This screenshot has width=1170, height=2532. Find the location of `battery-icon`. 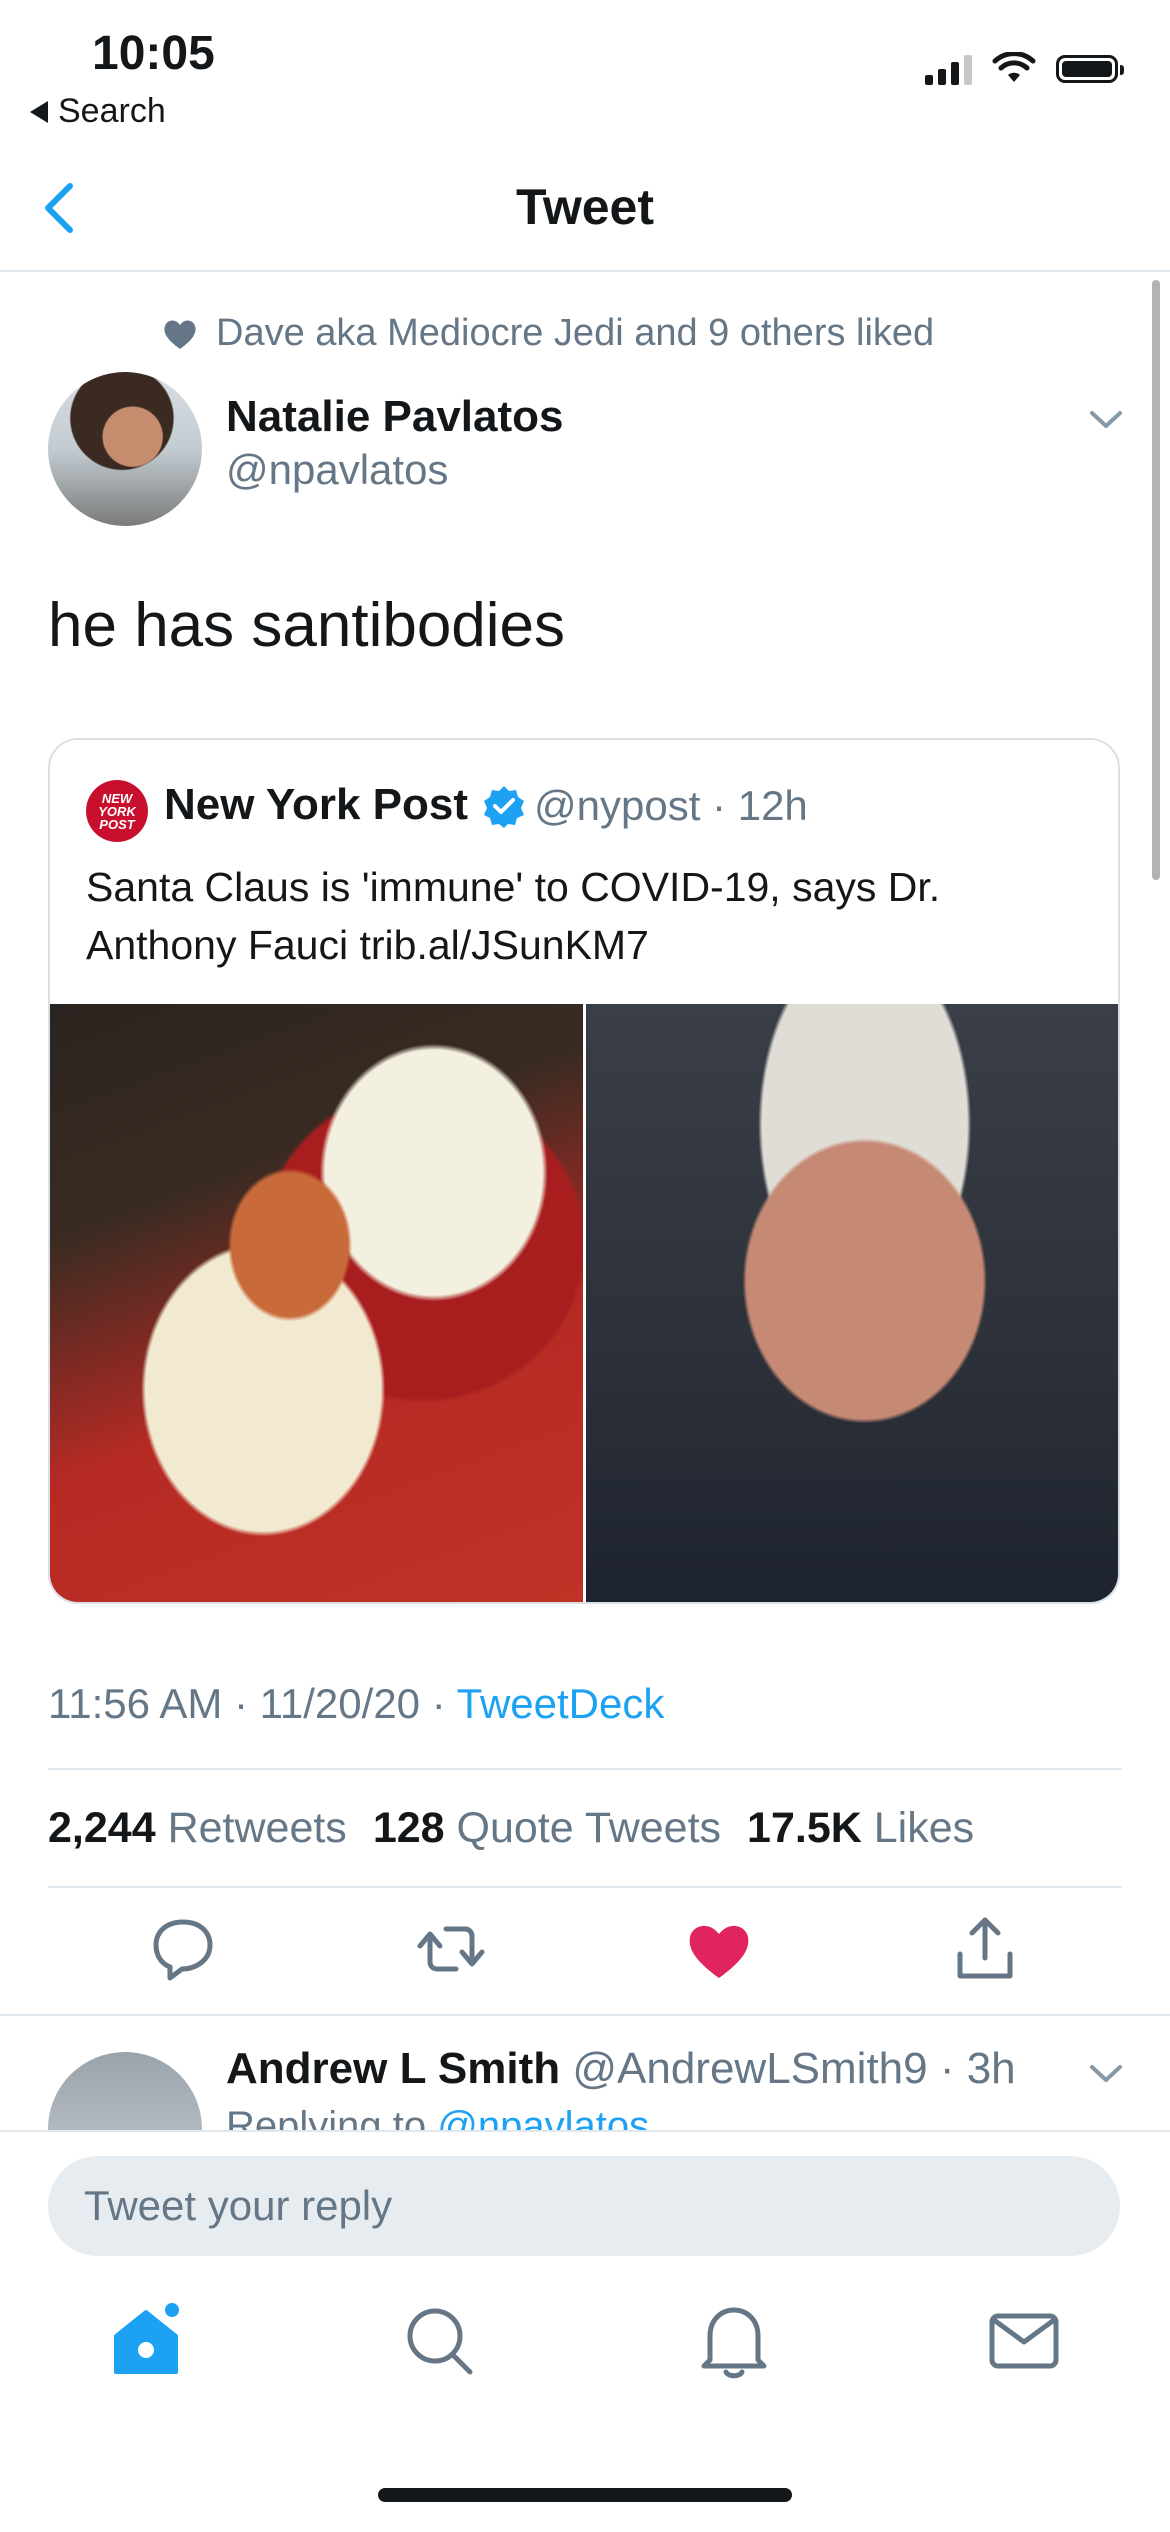

battery-icon is located at coordinates (1090, 69).